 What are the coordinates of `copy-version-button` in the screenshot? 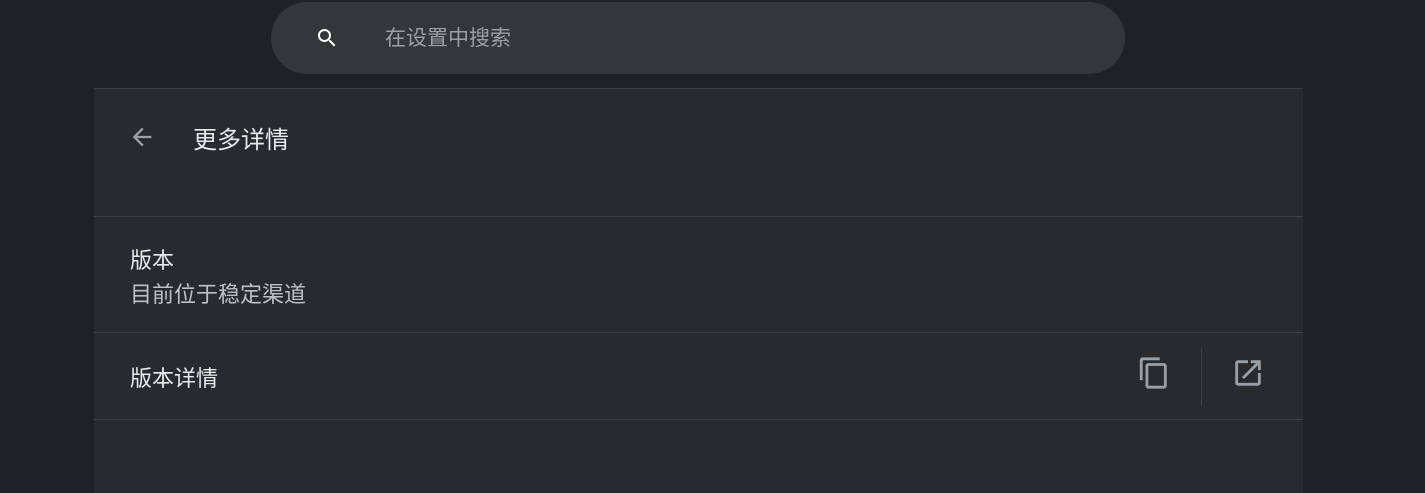 It's located at (1154, 375).